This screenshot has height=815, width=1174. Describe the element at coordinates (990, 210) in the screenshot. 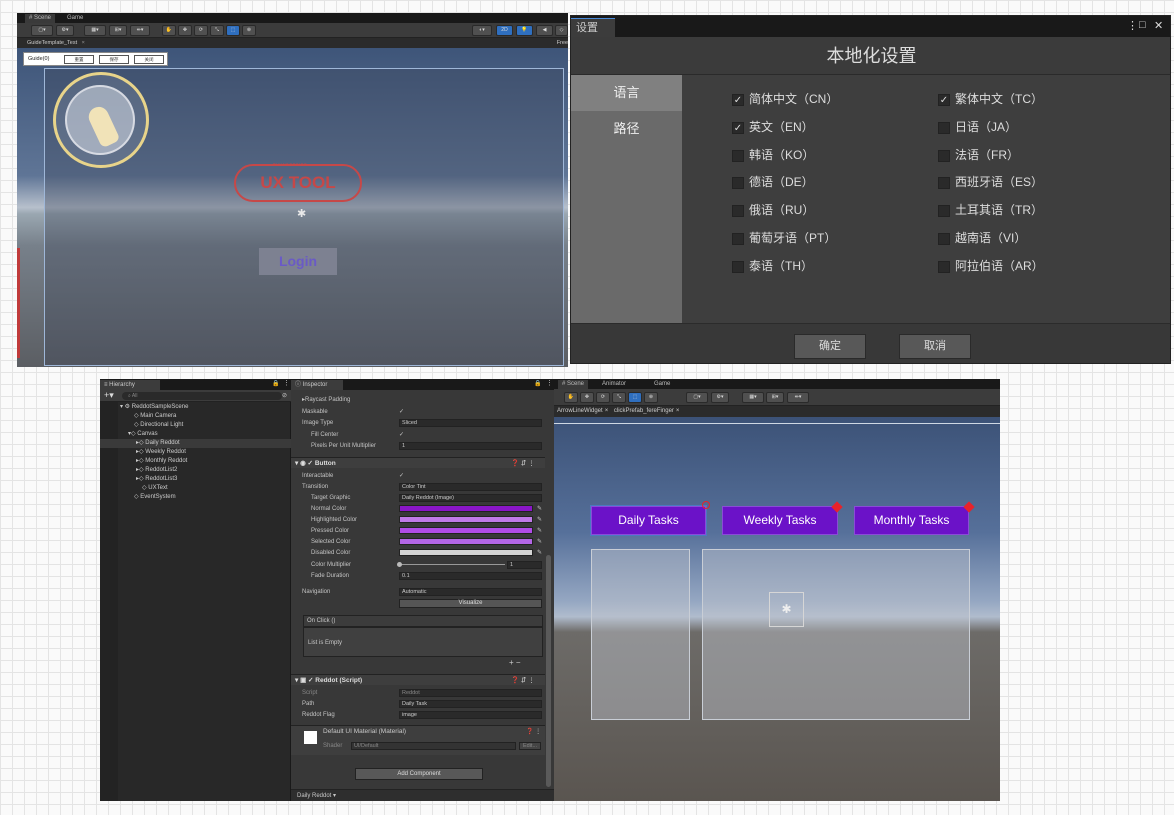

I see `language-option: 土耳其语（TR）` at that location.